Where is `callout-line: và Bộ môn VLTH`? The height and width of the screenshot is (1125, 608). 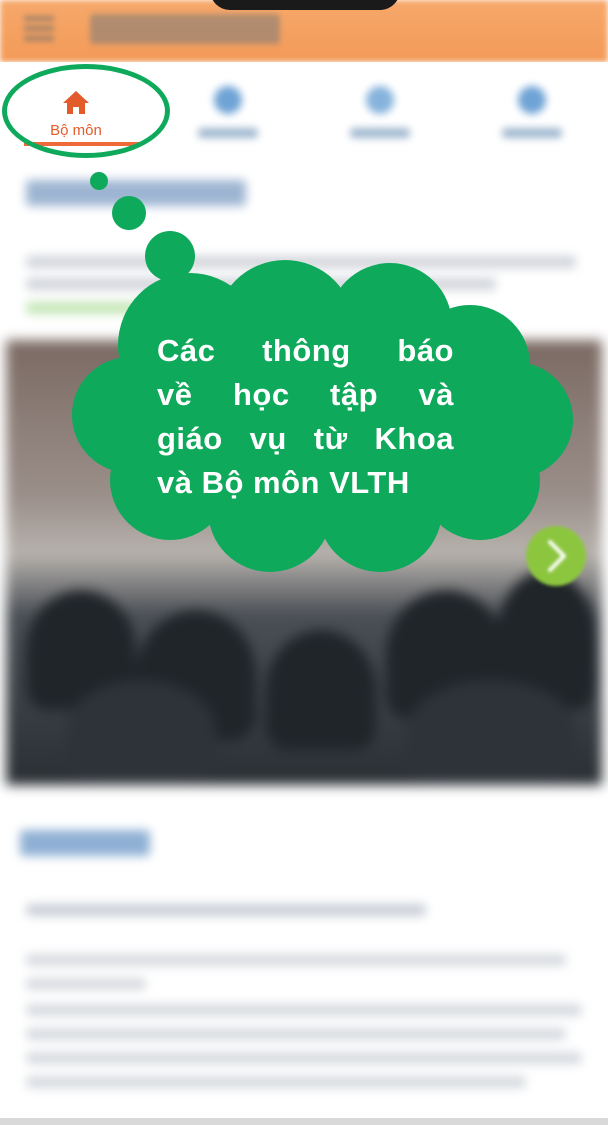 callout-line: và Bộ môn VLTH is located at coordinates (283, 482).